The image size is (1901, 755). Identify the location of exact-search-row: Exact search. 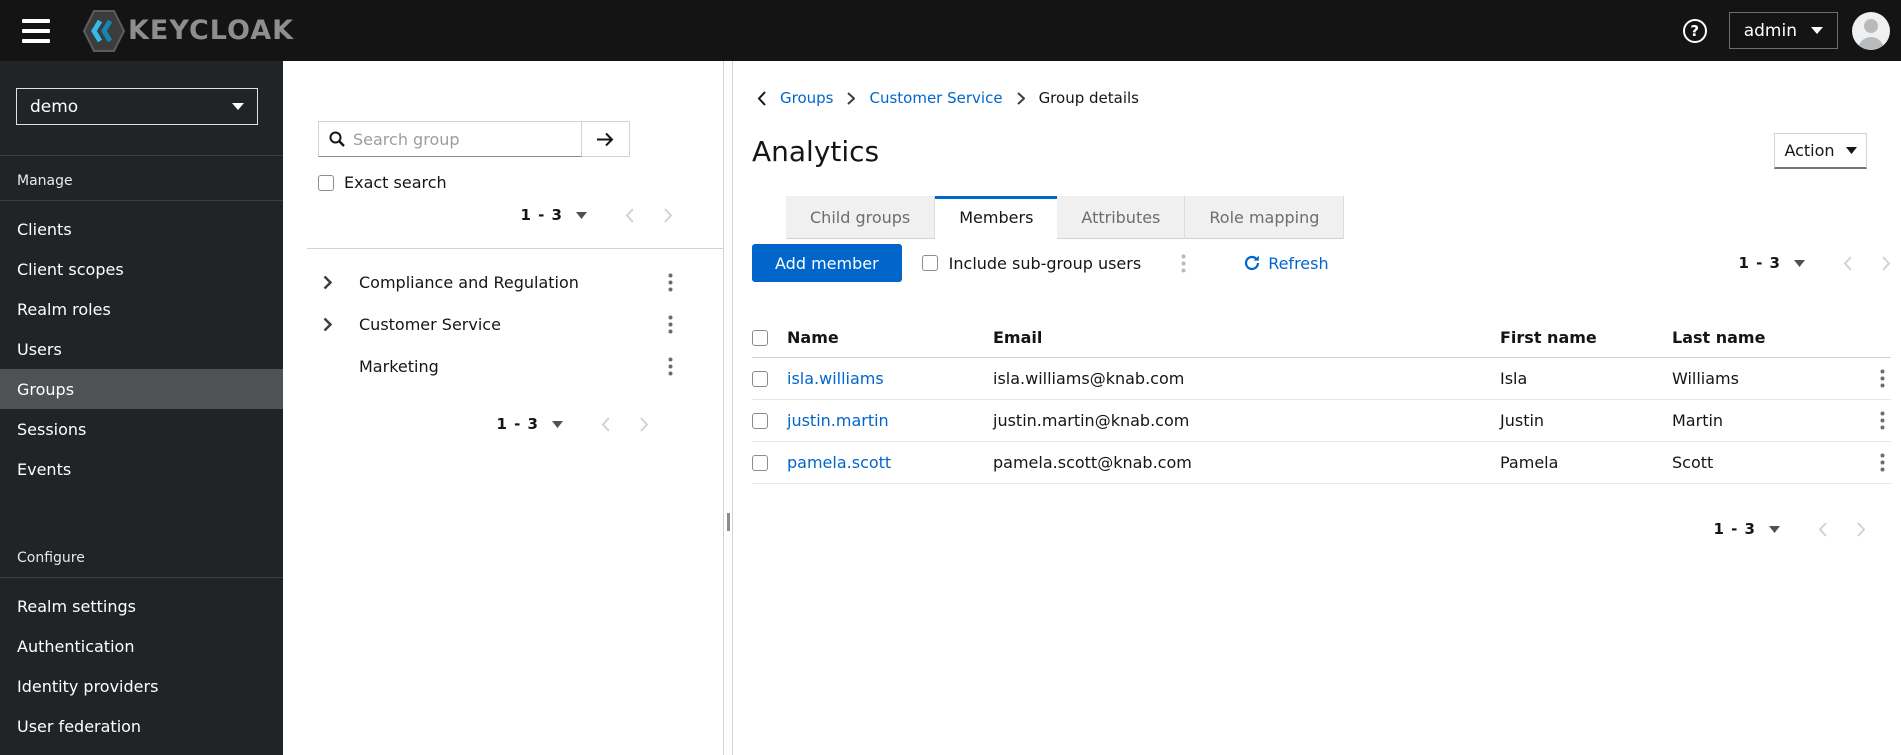
(520, 182).